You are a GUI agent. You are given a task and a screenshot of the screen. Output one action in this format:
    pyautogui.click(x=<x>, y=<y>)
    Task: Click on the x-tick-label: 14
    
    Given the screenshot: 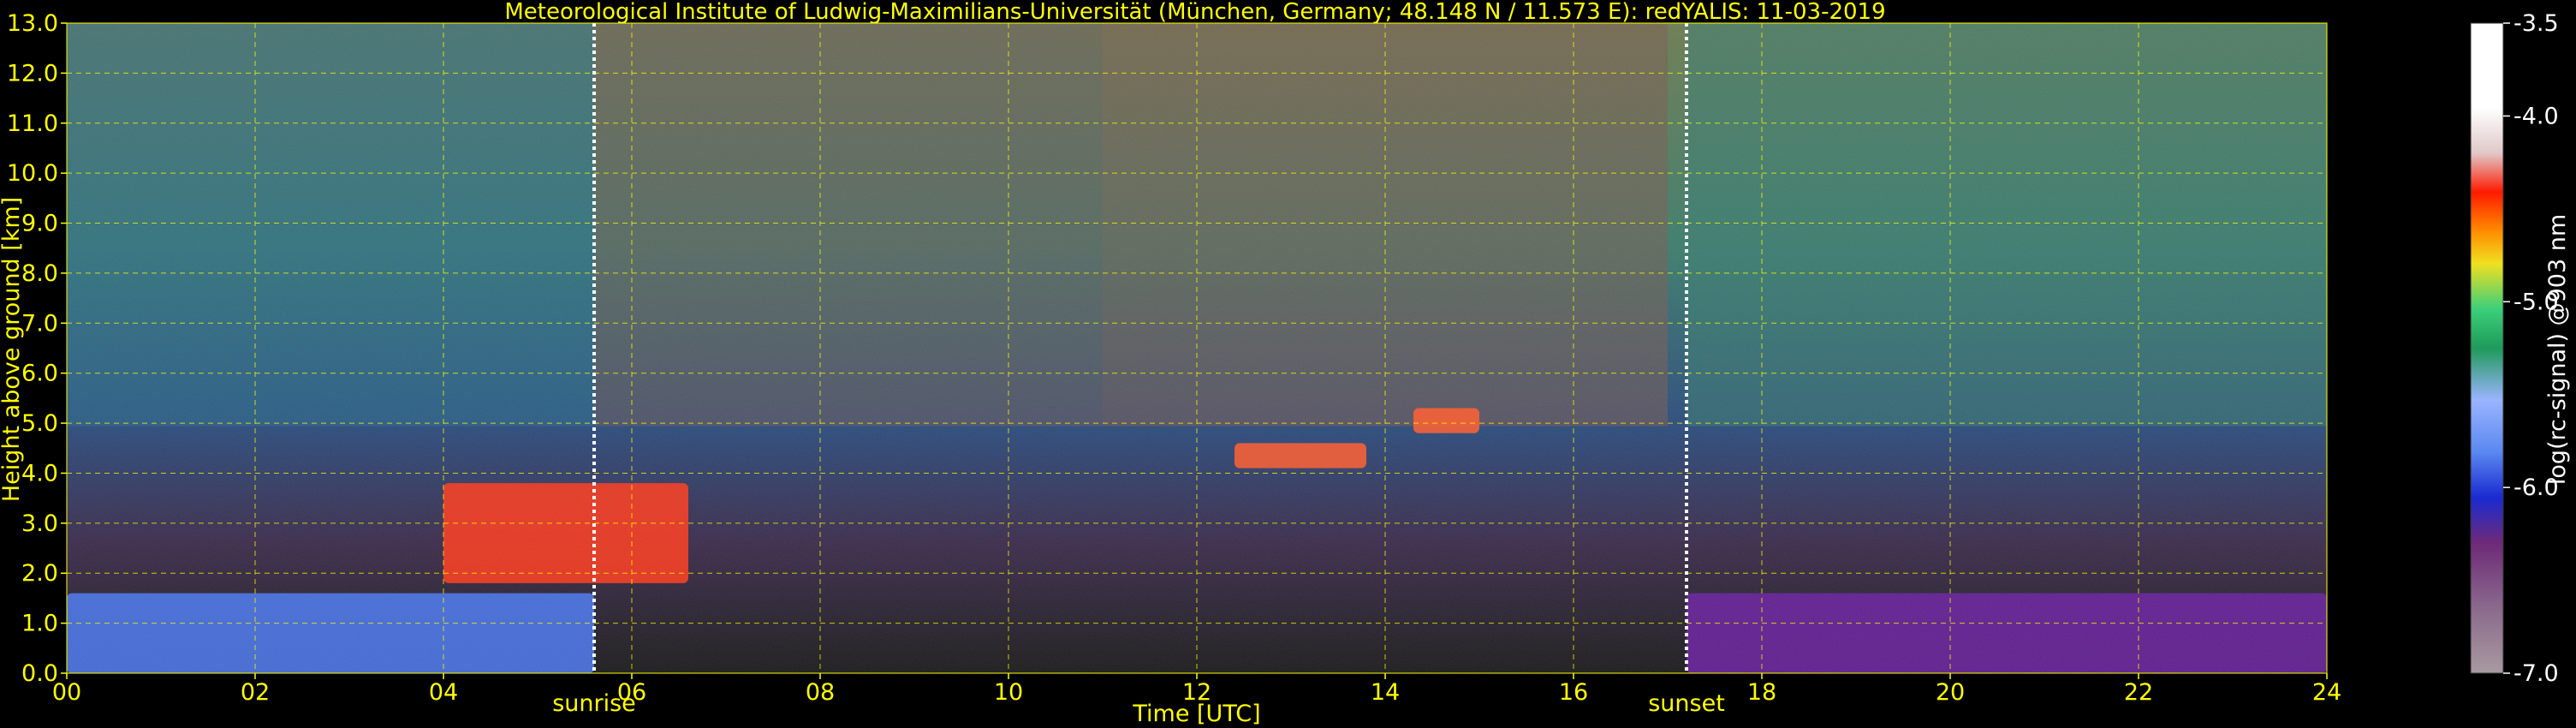 What is the action you would take?
    pyautogui.click(x=1386, y=692)
    